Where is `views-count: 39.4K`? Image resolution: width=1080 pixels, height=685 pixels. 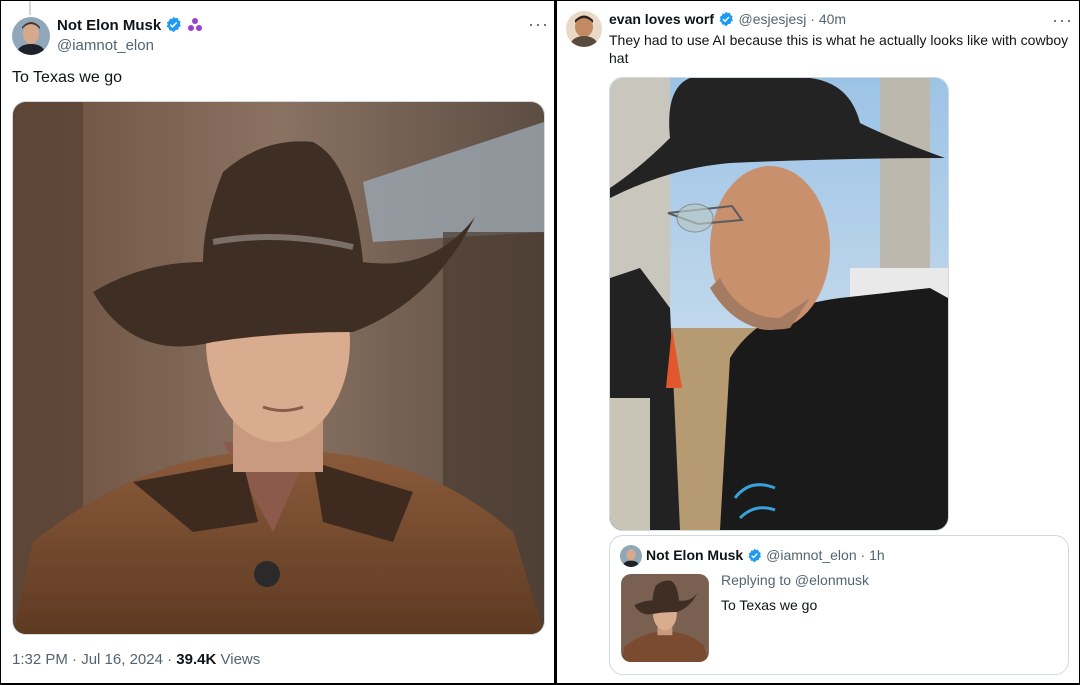
views-count: 39.4K is located at coordinates (196, 659).